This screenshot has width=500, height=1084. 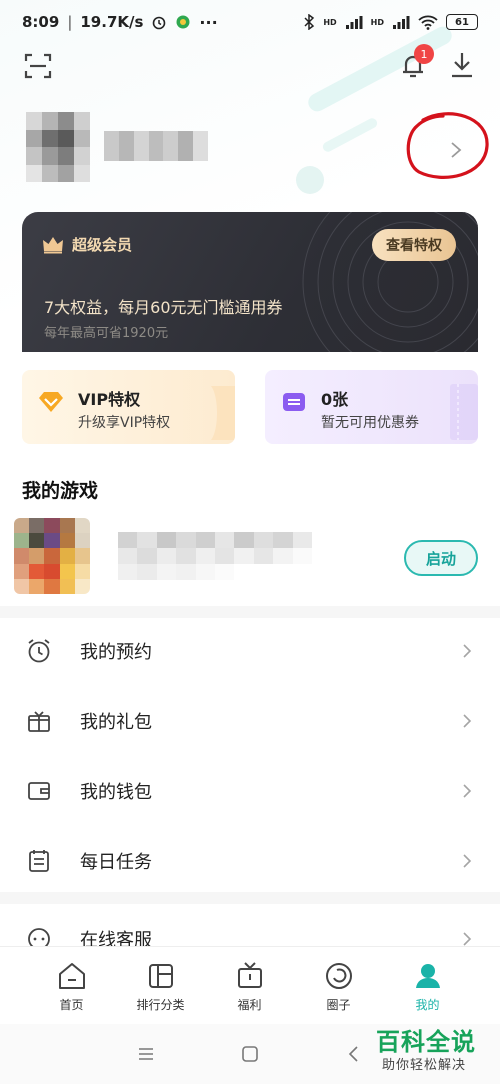 I want to click on game-name-blurred, so click(x=215, y=556).